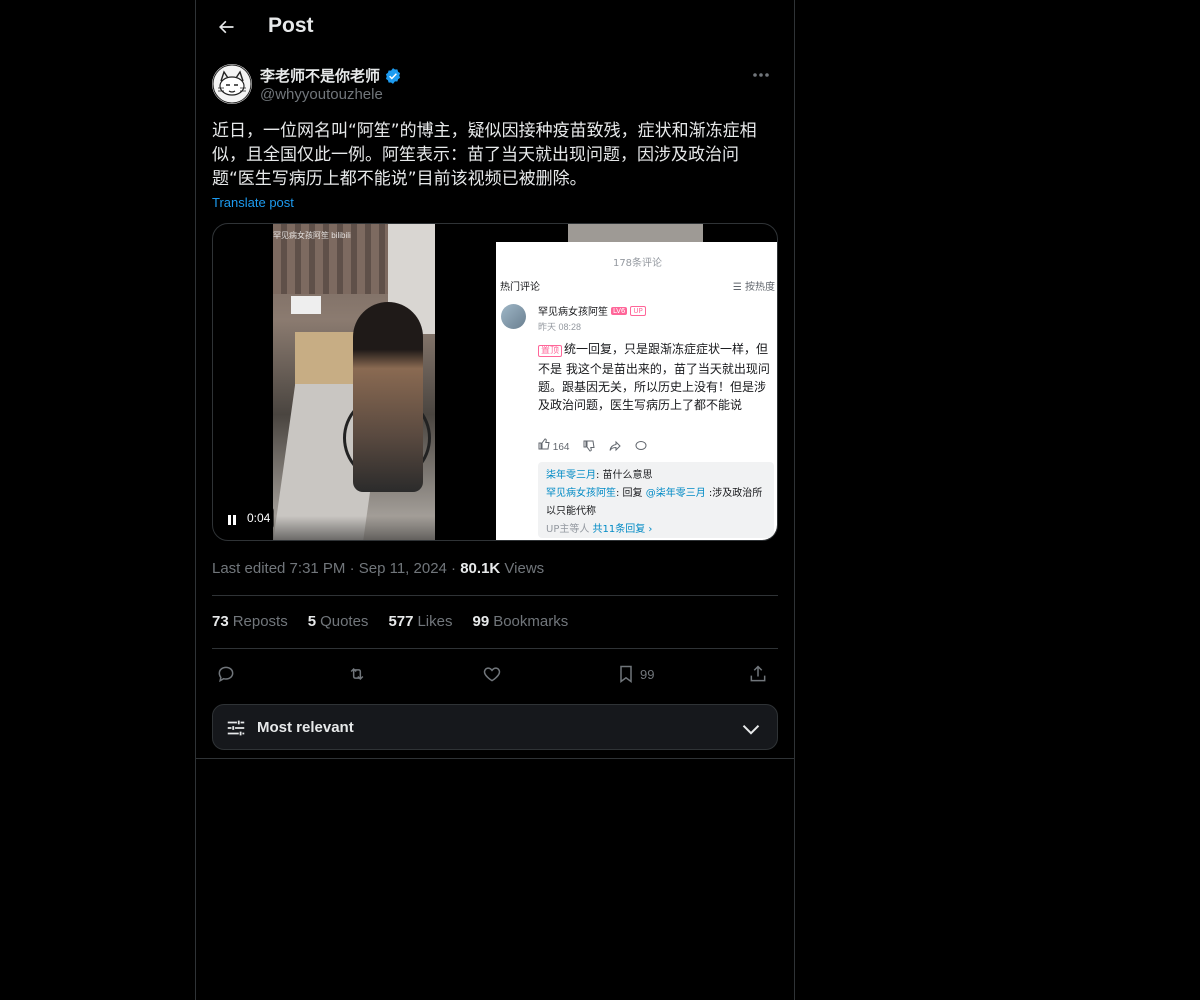  Describe the element at coordinates (435, 621) in the screenshot. I see `likes-label: Likes` at that location.